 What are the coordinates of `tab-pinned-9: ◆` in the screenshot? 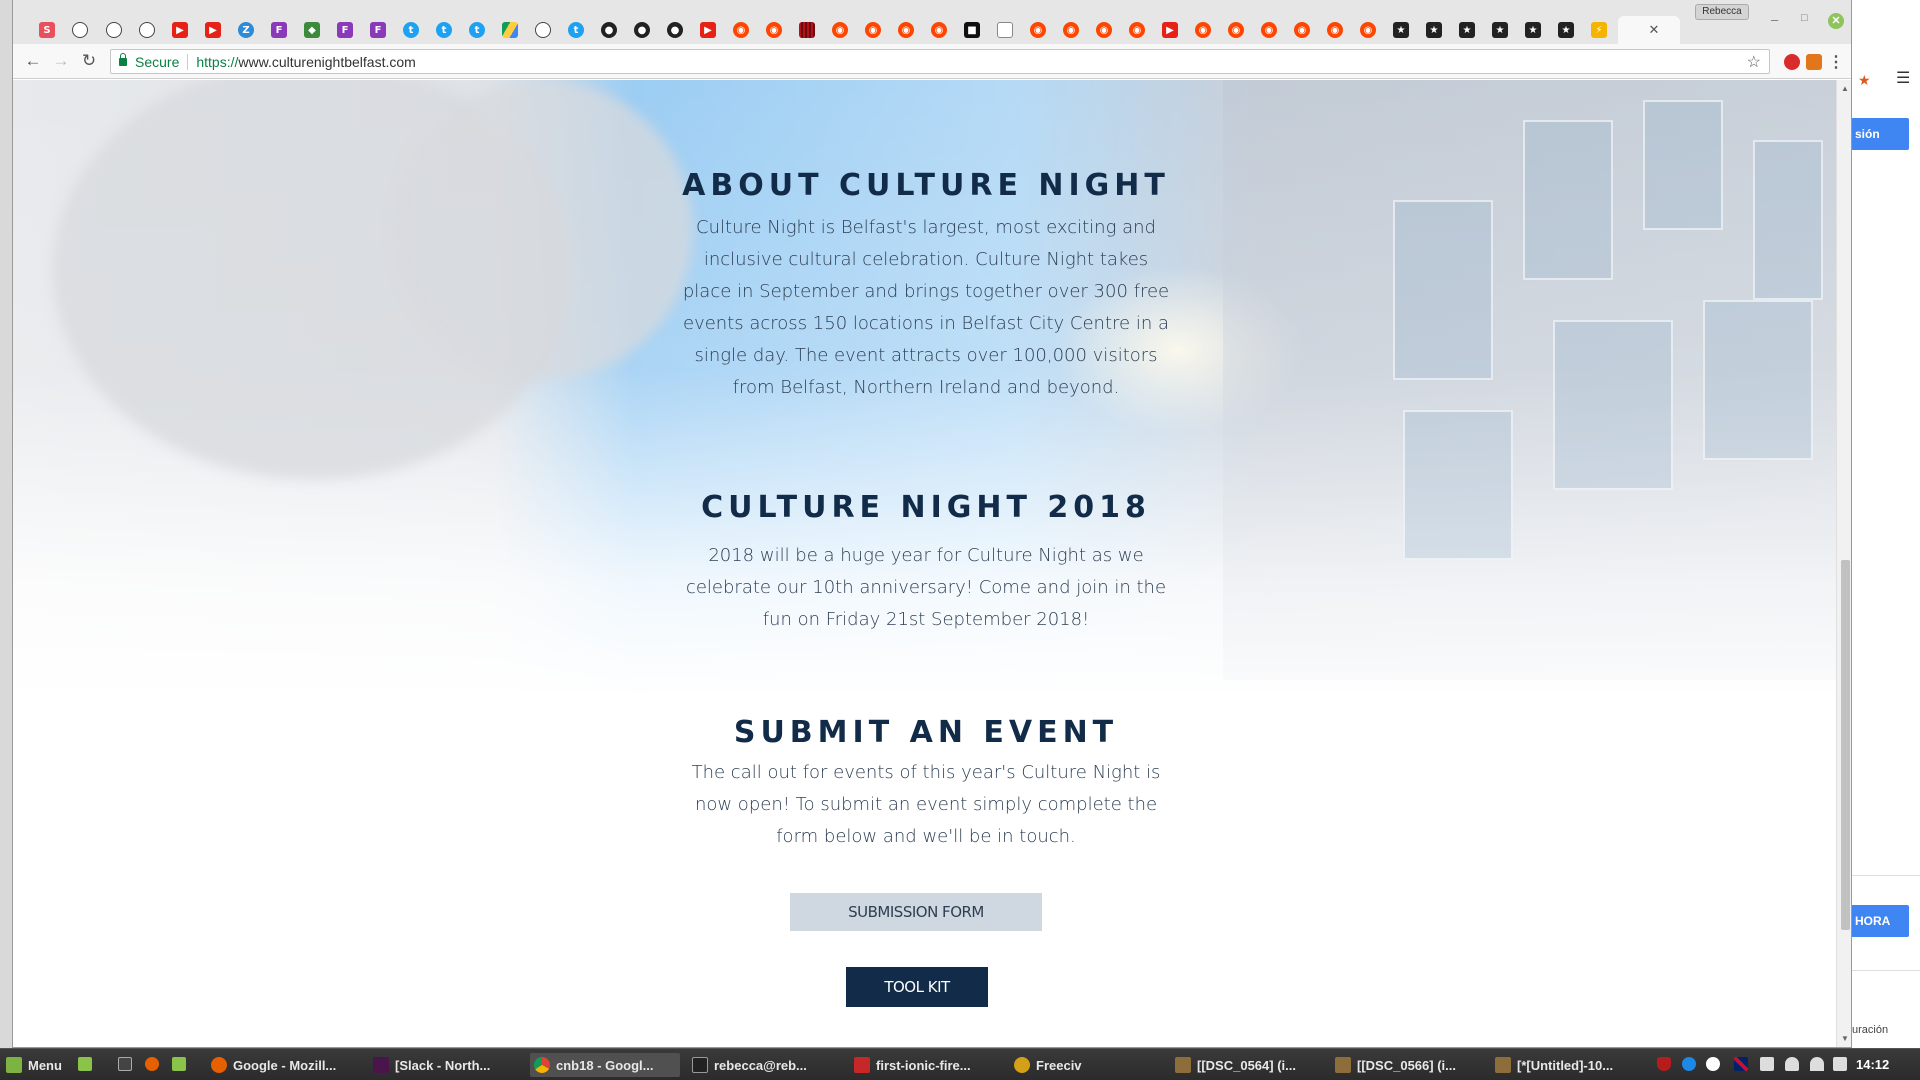 It's located at (312, 30).